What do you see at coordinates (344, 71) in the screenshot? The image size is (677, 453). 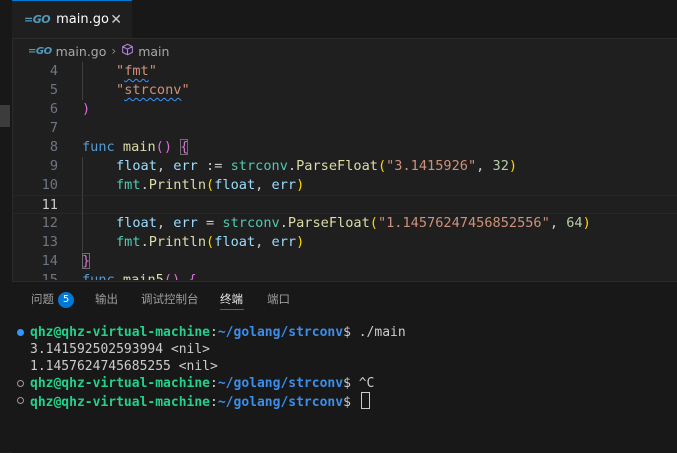 I see `code-line: 4 "fmt"` at bounding box center [344, 71].